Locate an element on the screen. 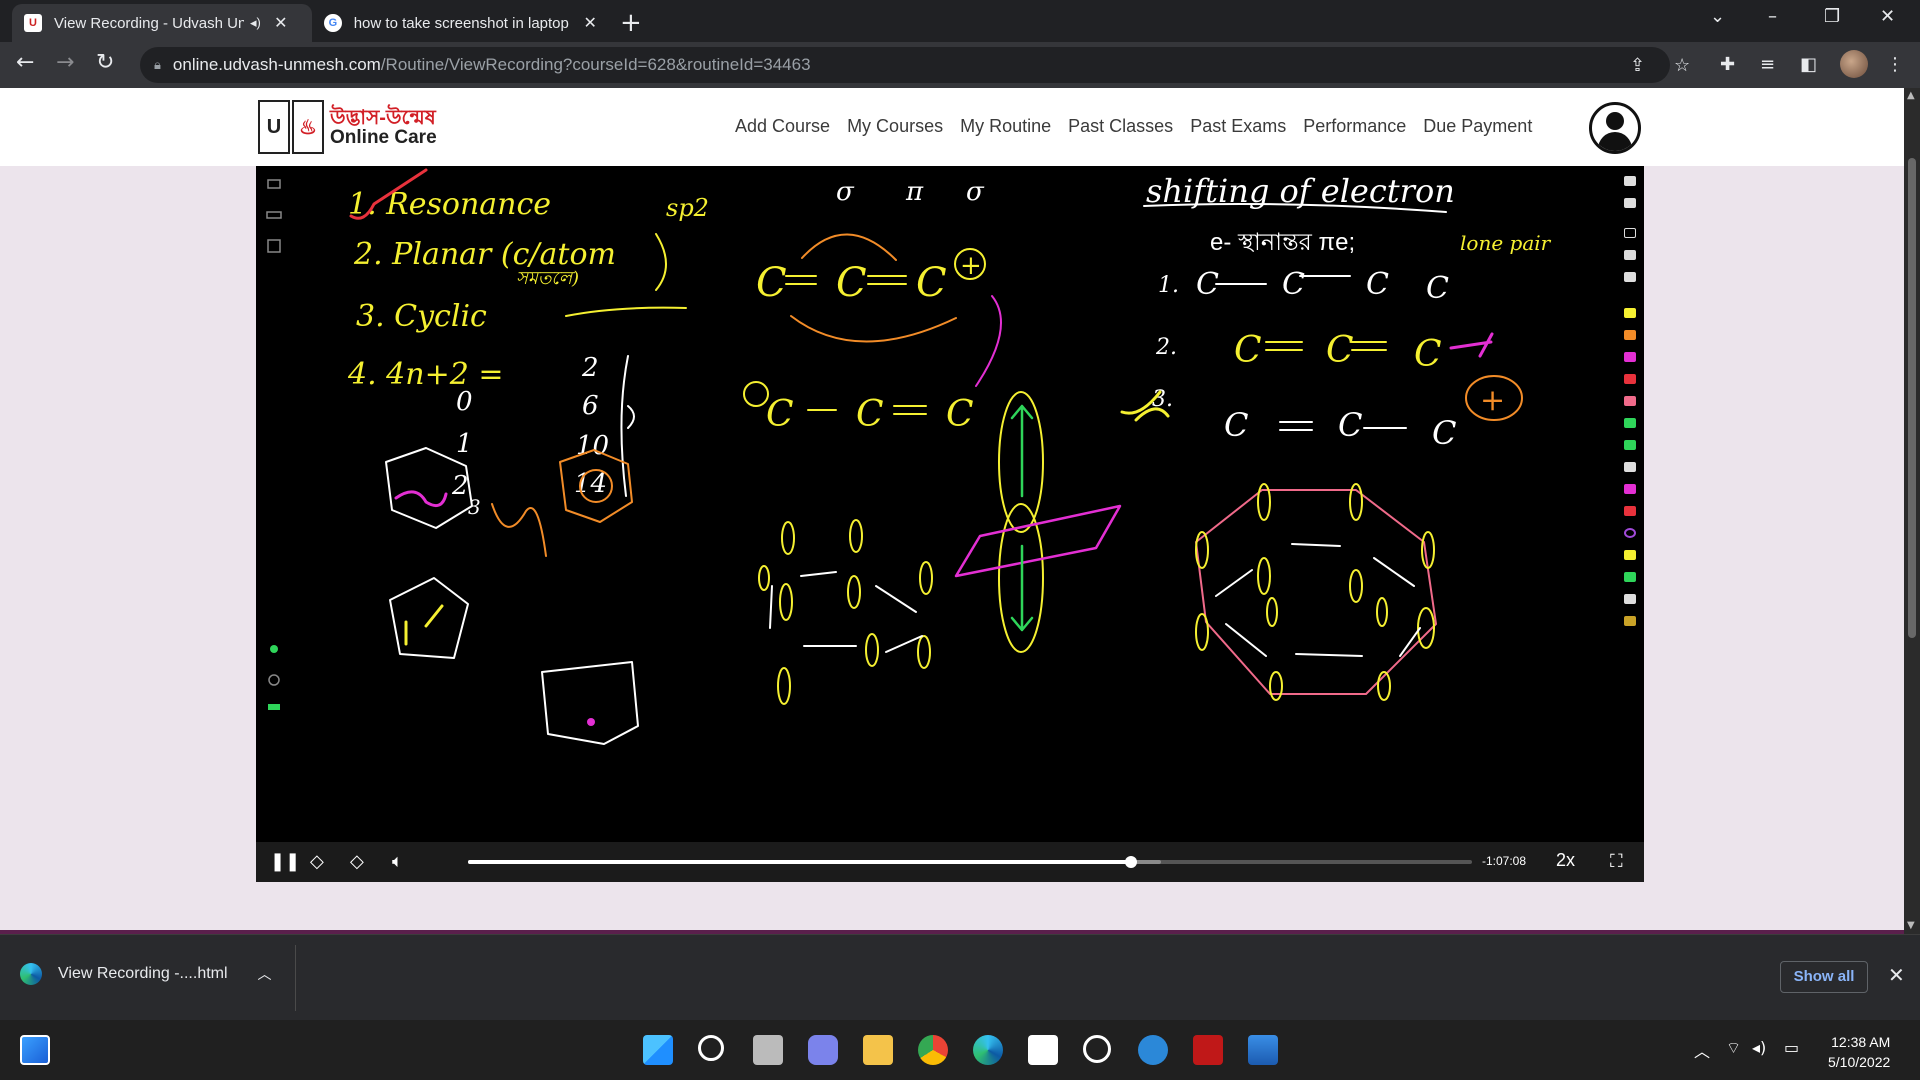 The width and height of the screenshot is (1920, 1080). line-tool-icon is located at coordinates (1630, 511).